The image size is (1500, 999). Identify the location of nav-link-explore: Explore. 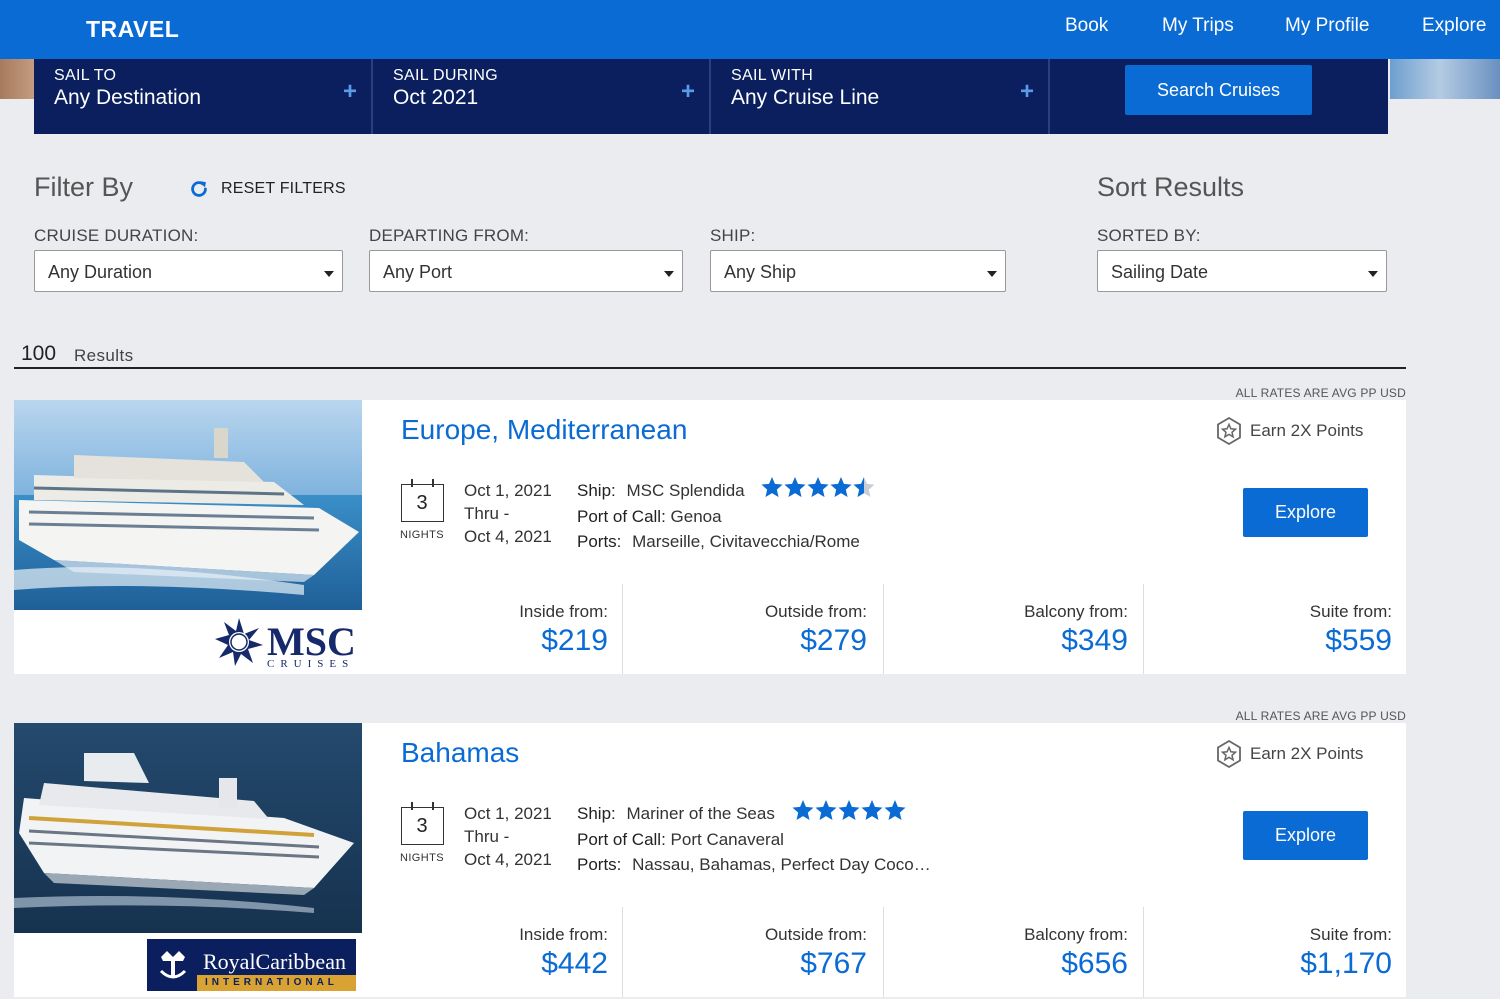
(1454, 26).